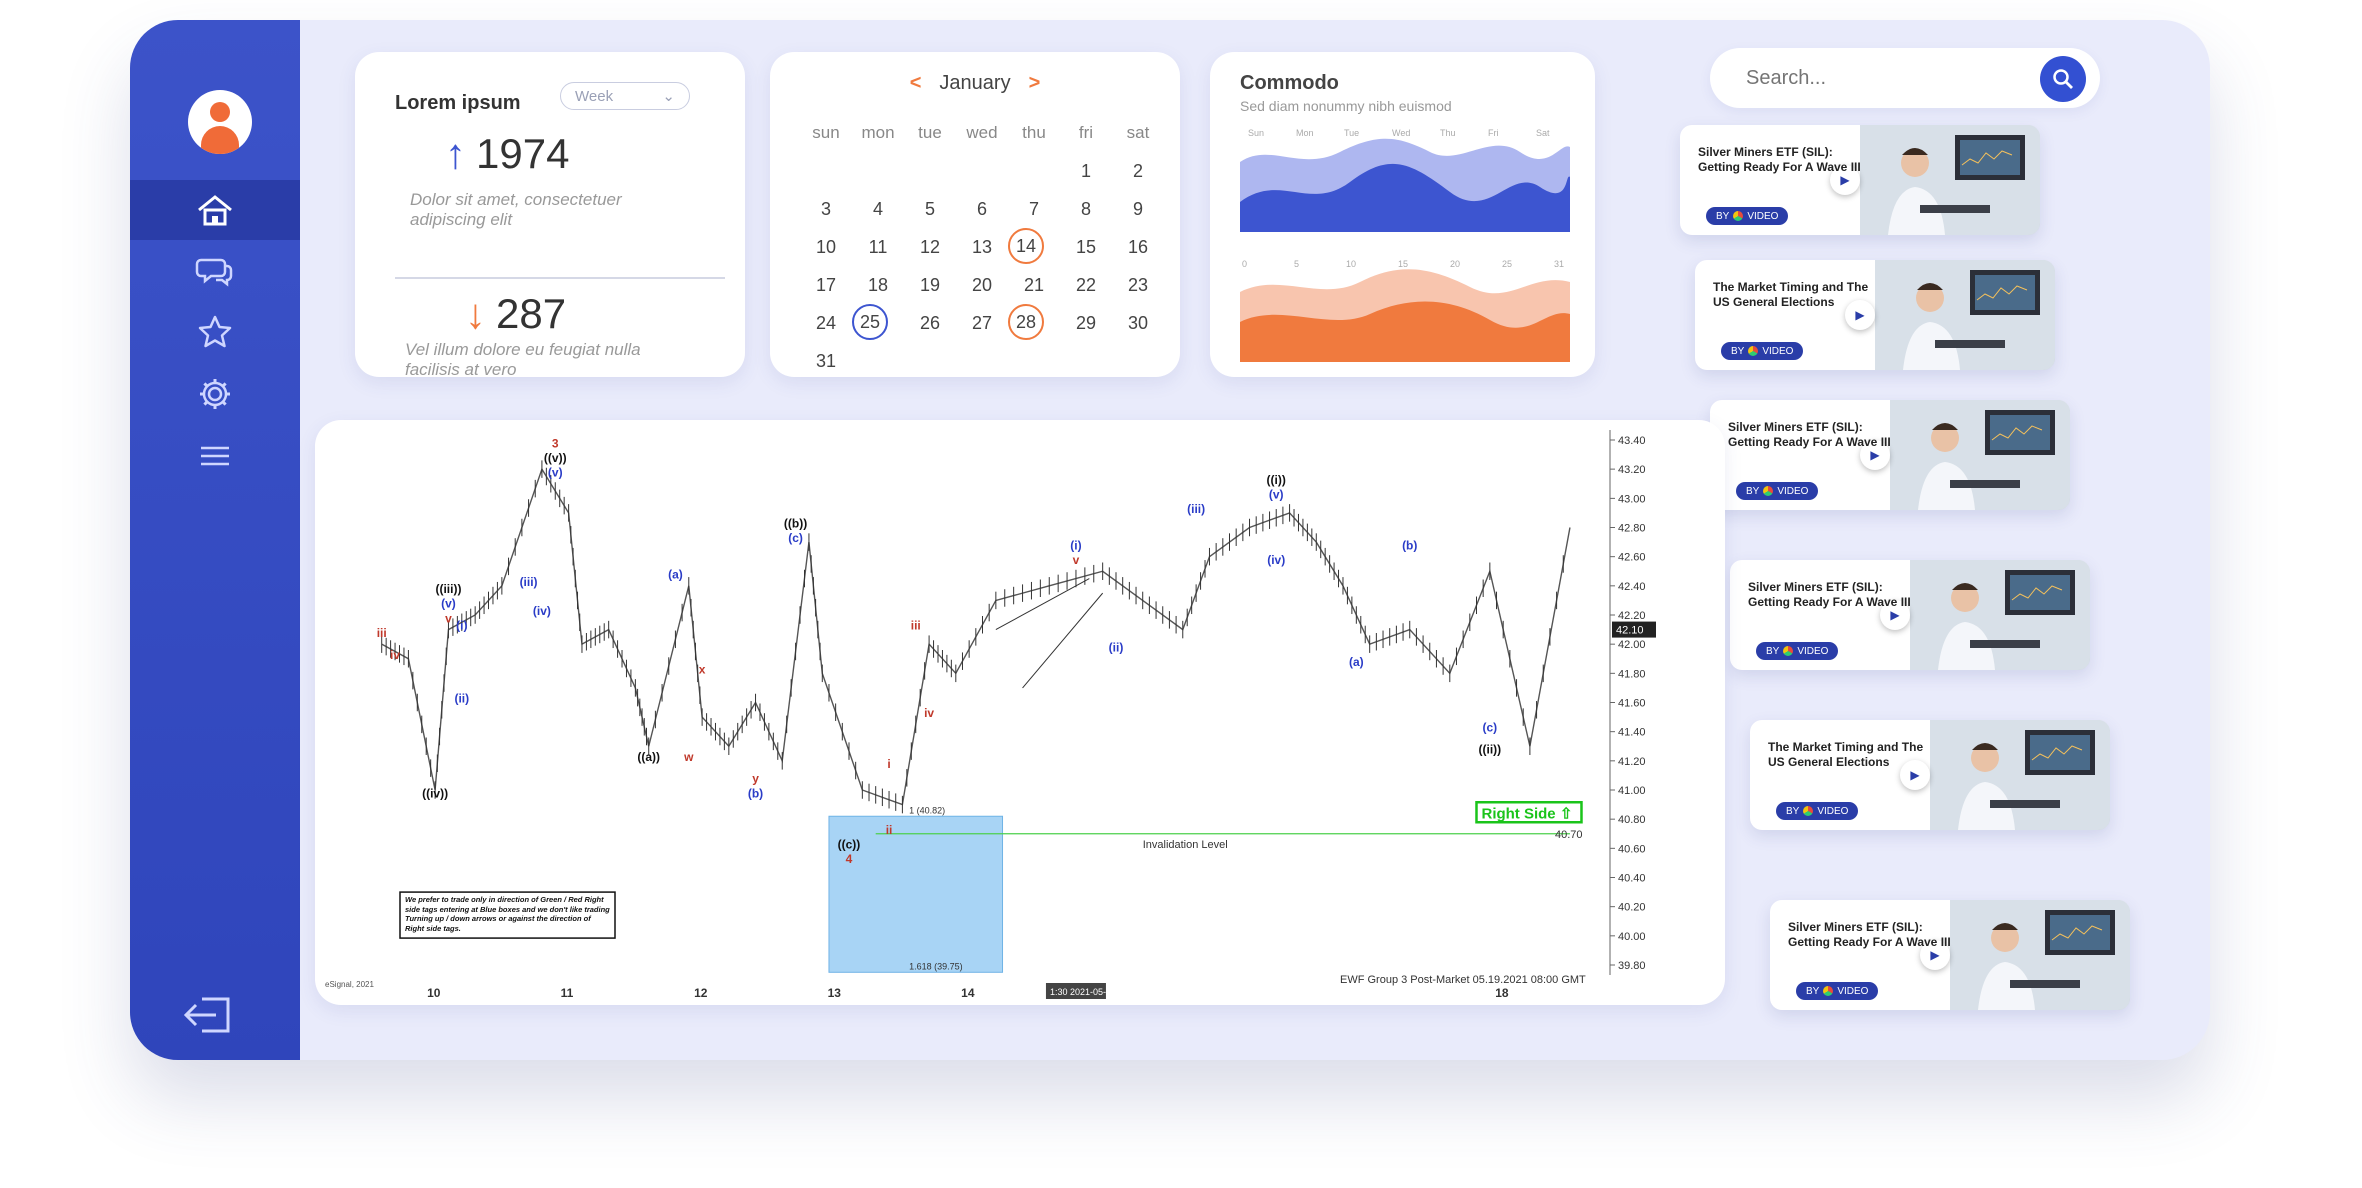 This screenshot has width=2362, height=1188. I want to click on commodo-bottom-tick: 15, so click(1403, 264).